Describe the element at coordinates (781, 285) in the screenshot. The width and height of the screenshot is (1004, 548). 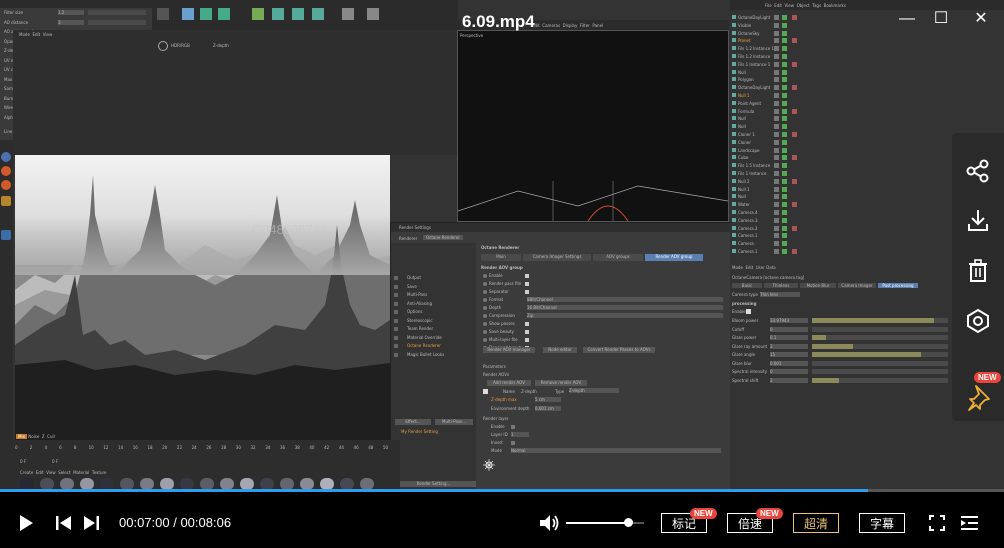
I see `attr-tab: Thinlens` at that location.